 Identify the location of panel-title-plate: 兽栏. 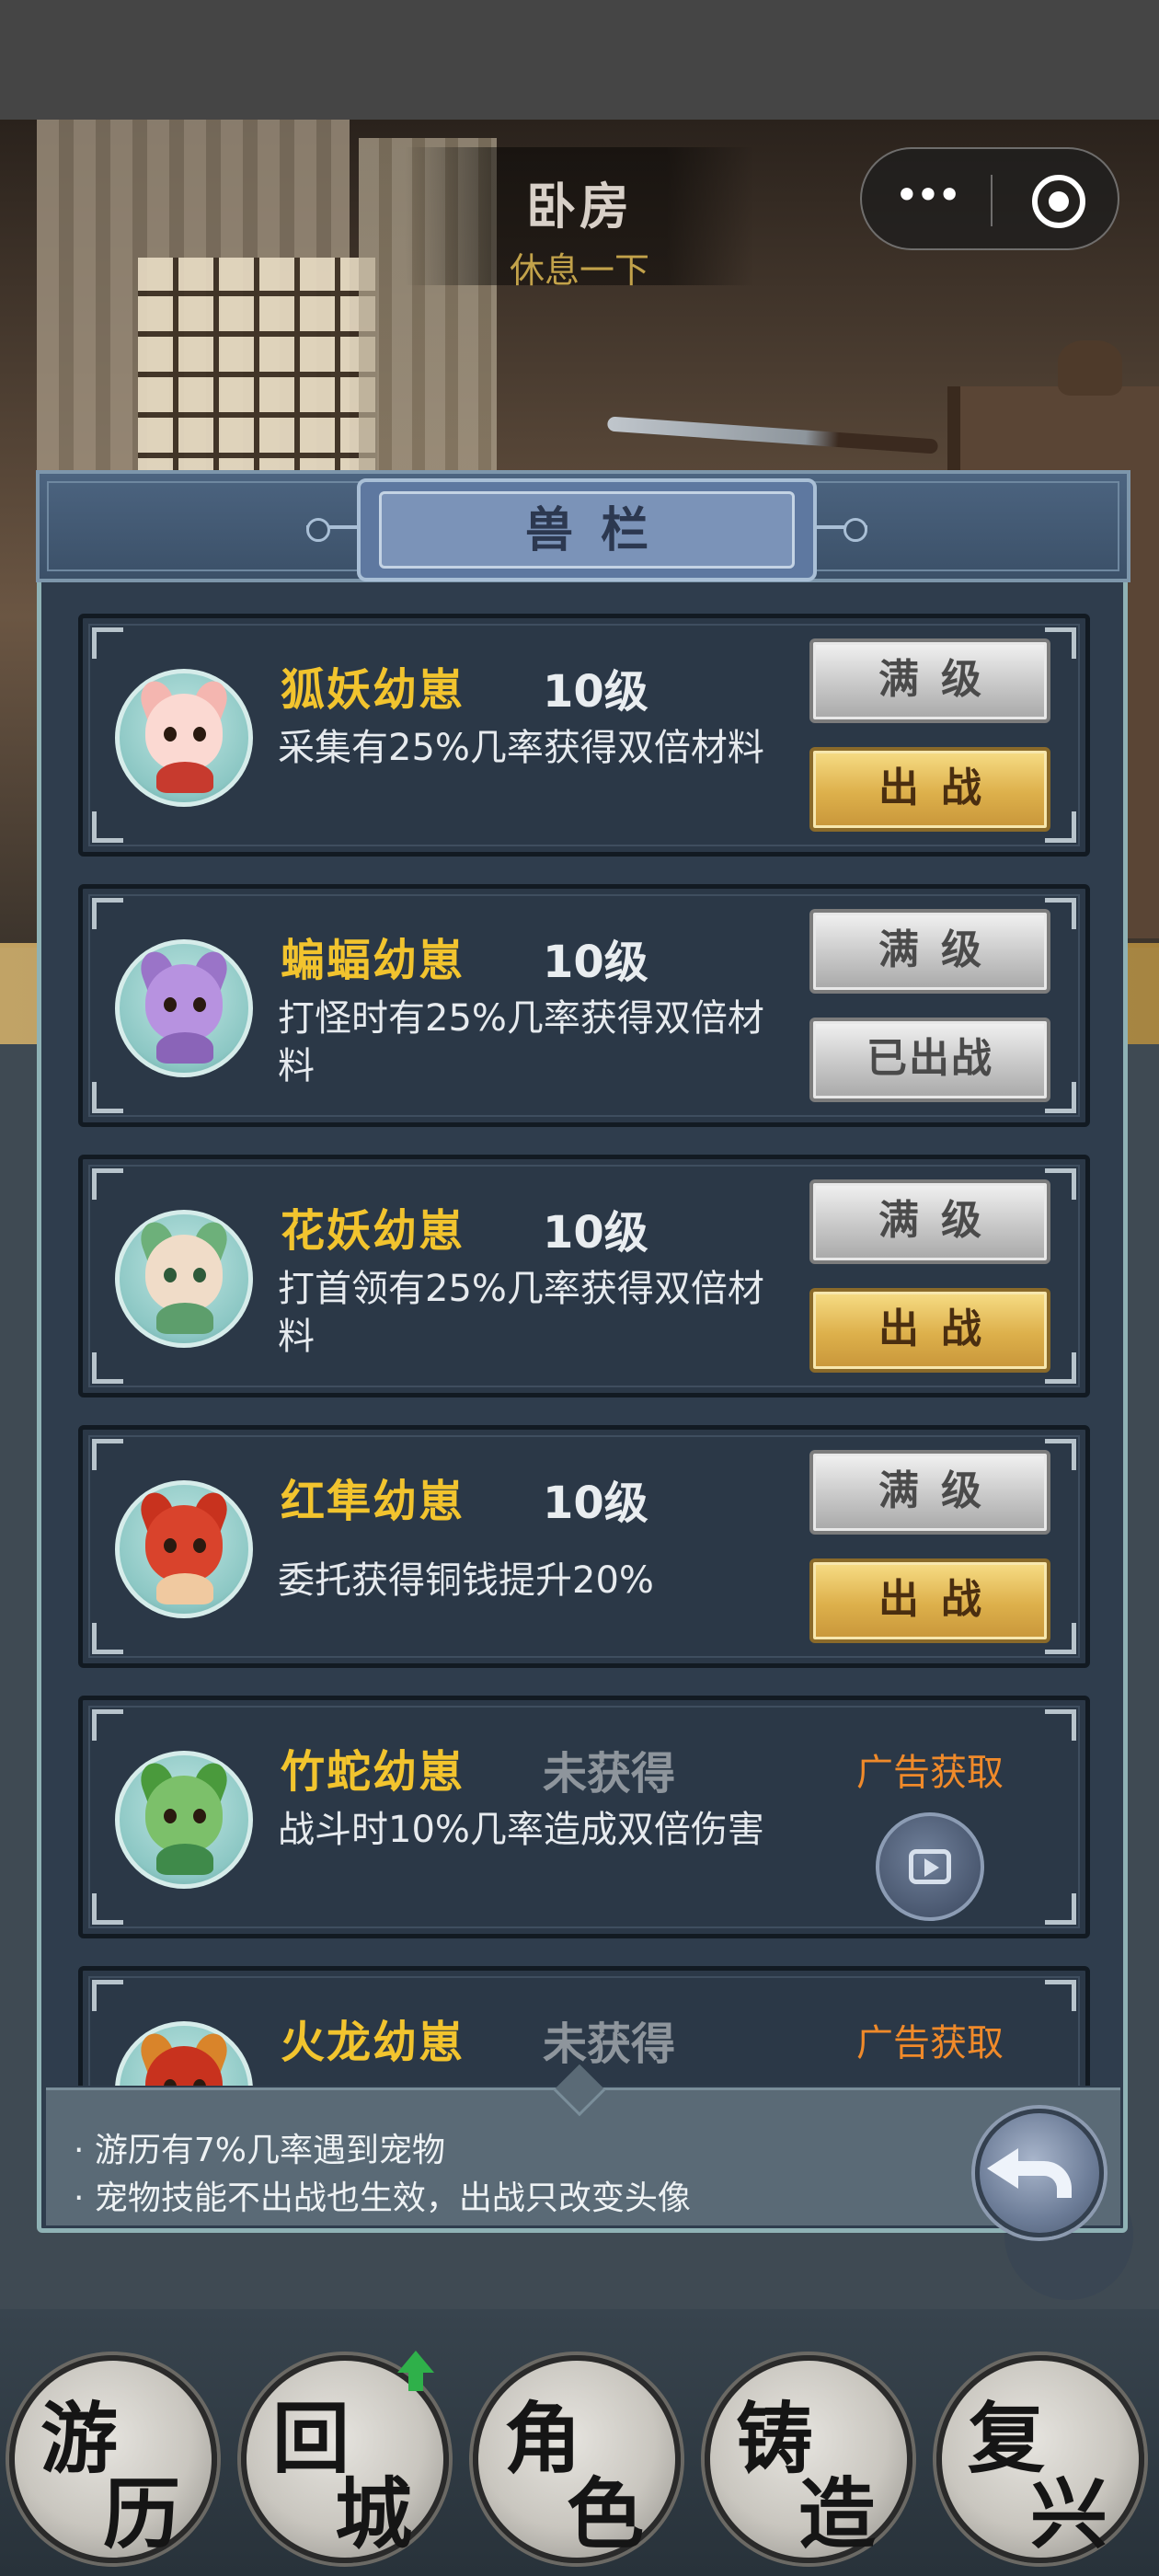
(587, 529).